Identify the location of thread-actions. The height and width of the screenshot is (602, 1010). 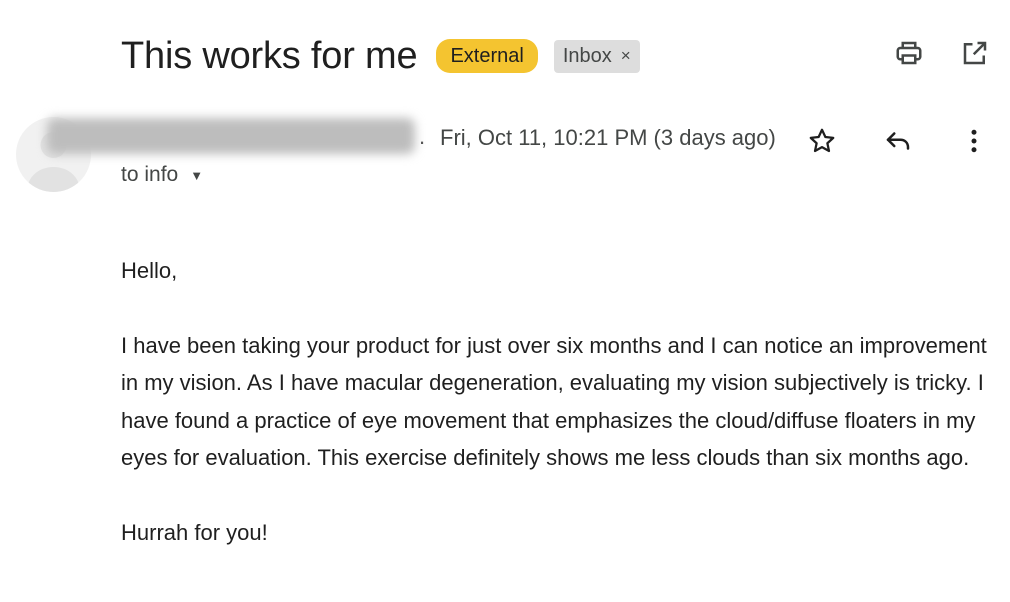
(942, 53).